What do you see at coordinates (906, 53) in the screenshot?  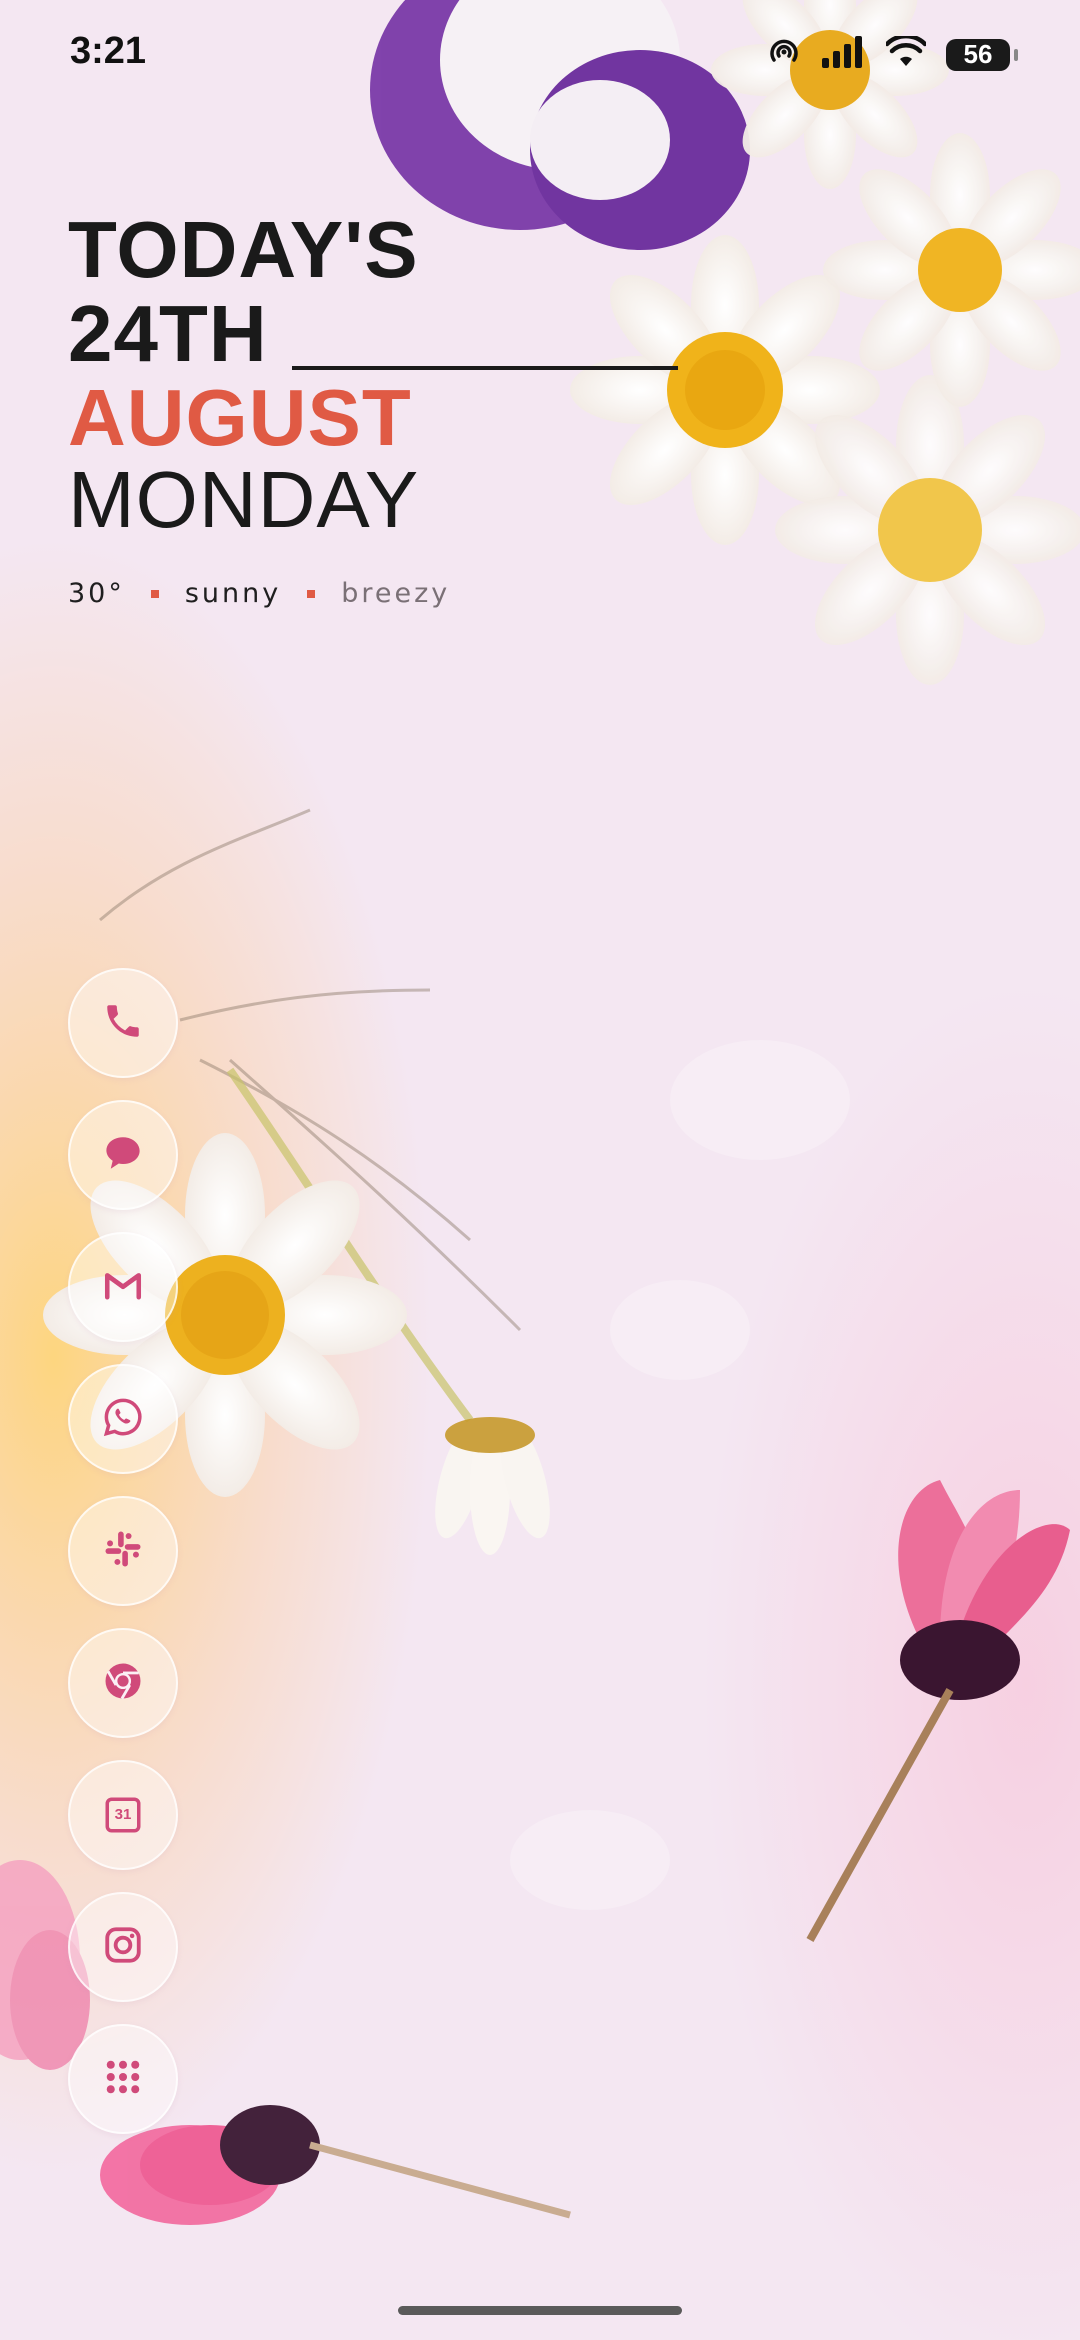 I see `wifi-icon` at bounding box center [906, 53].